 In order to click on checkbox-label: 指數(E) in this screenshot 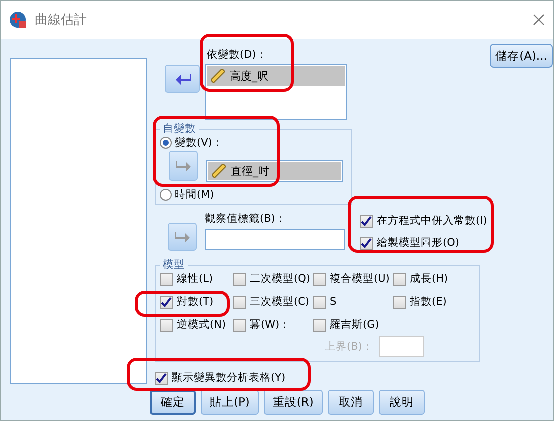, I will do `click(428, 302)`.